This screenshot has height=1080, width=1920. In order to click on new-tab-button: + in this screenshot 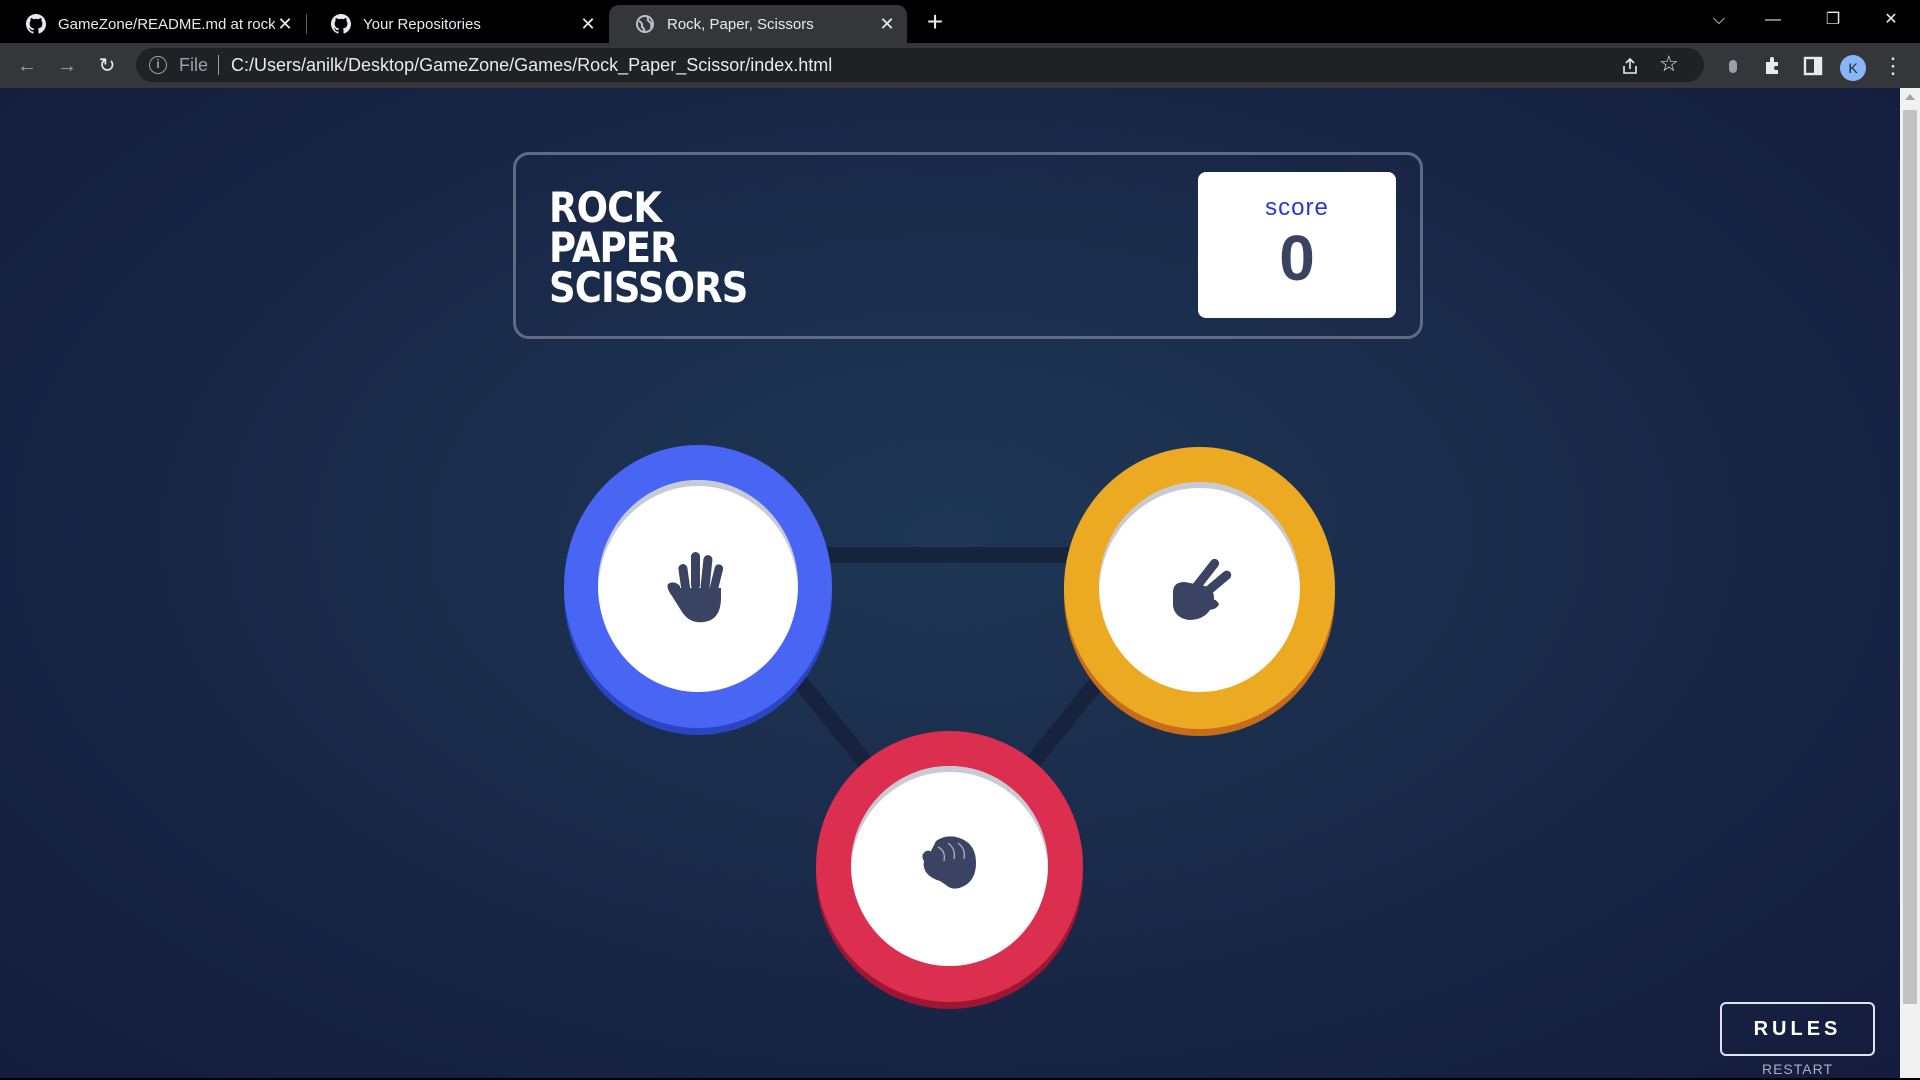, I will do `click(935, 22)`.